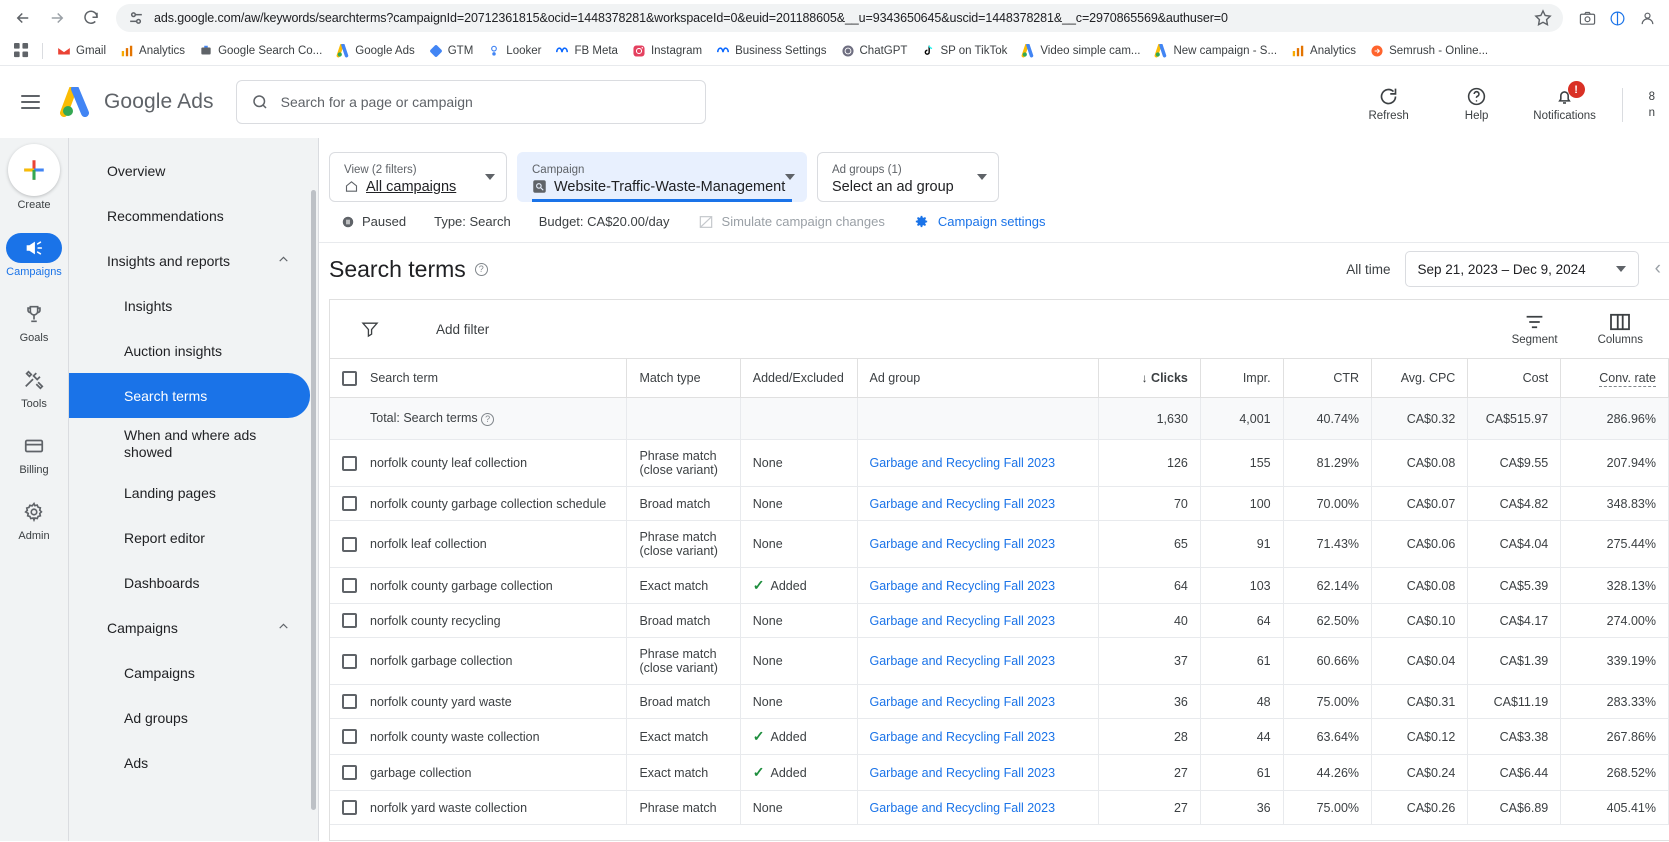 The image size is (1669, 842). What do you see at coordinates (1587, 18) in the screenshot?
I see `screenshot-icon` at bounding box center [1587, 18].